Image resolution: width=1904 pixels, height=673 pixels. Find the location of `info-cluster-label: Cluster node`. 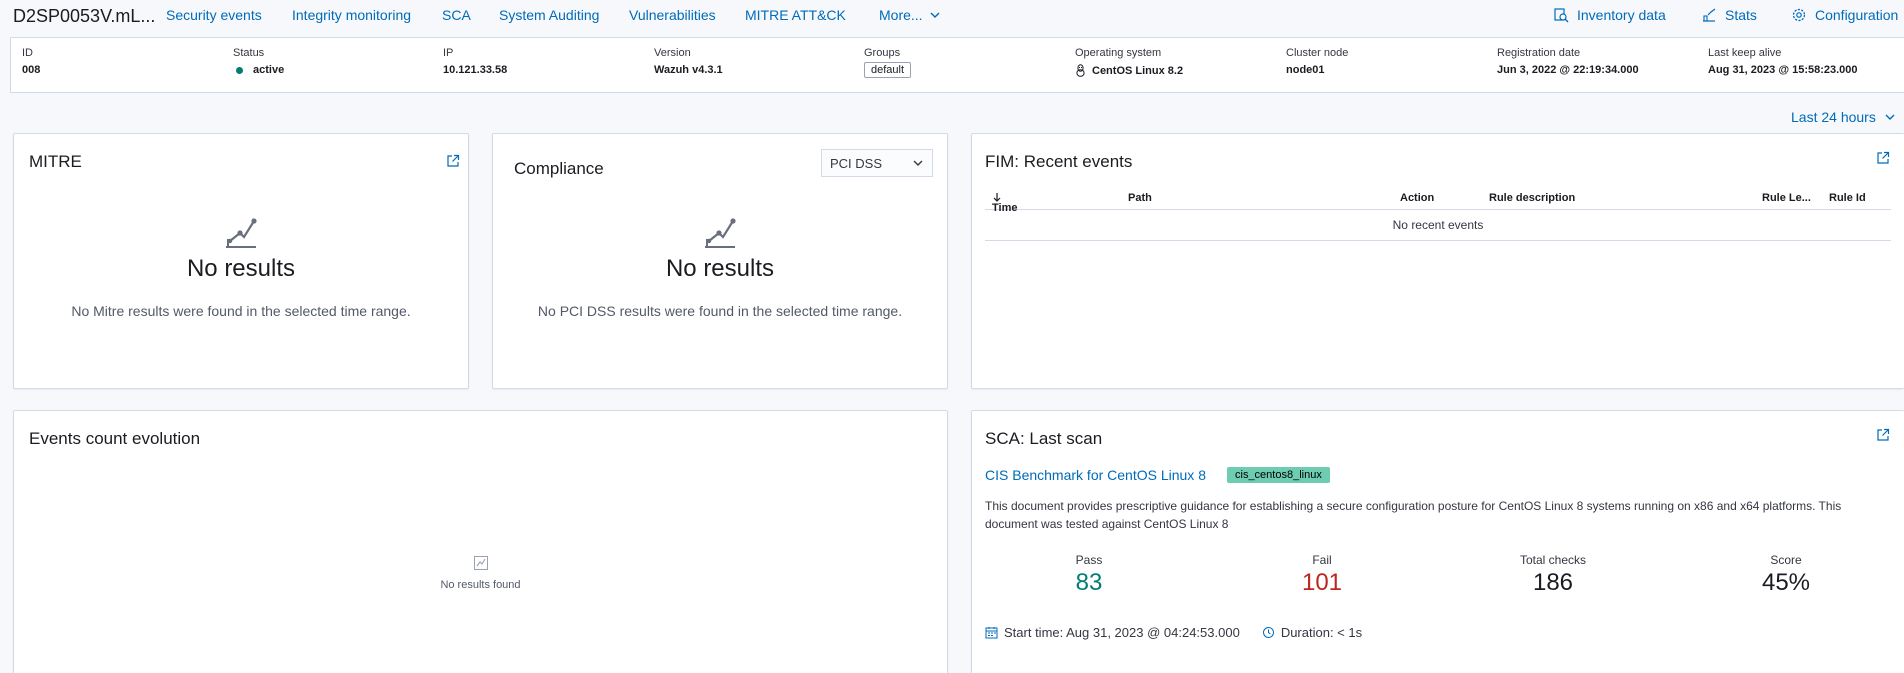

info-cluster-label: Cluster node is located at coordinates (1317, 53).